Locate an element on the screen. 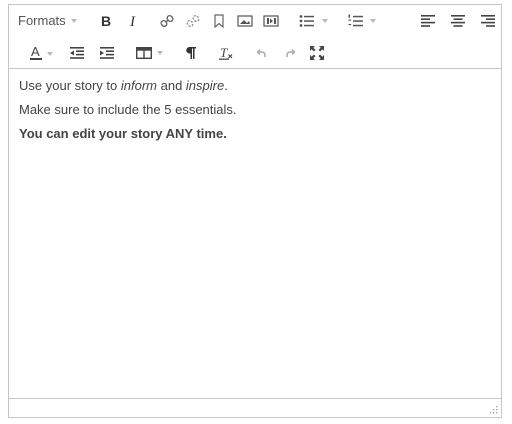 The height and width of the screenshot is (424, 512). text-color-button: A is located at coordinates (36, 53).